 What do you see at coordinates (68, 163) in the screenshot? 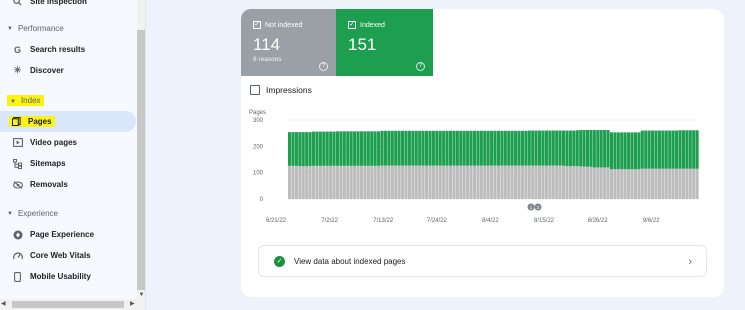
I see `sidebar-item-sitemaps: Sitemaps` at bounding box center [68, 163].